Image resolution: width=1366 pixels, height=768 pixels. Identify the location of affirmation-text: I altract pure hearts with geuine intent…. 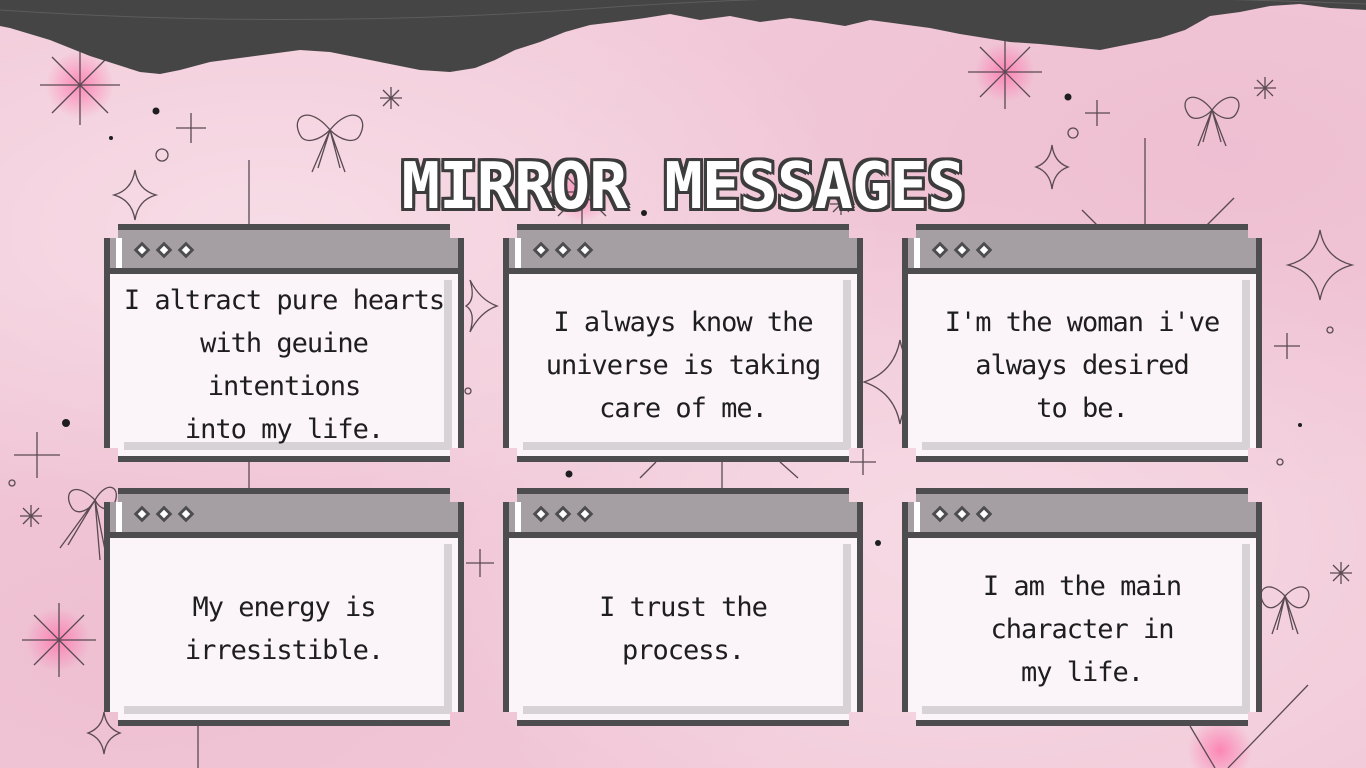
(284, 365).